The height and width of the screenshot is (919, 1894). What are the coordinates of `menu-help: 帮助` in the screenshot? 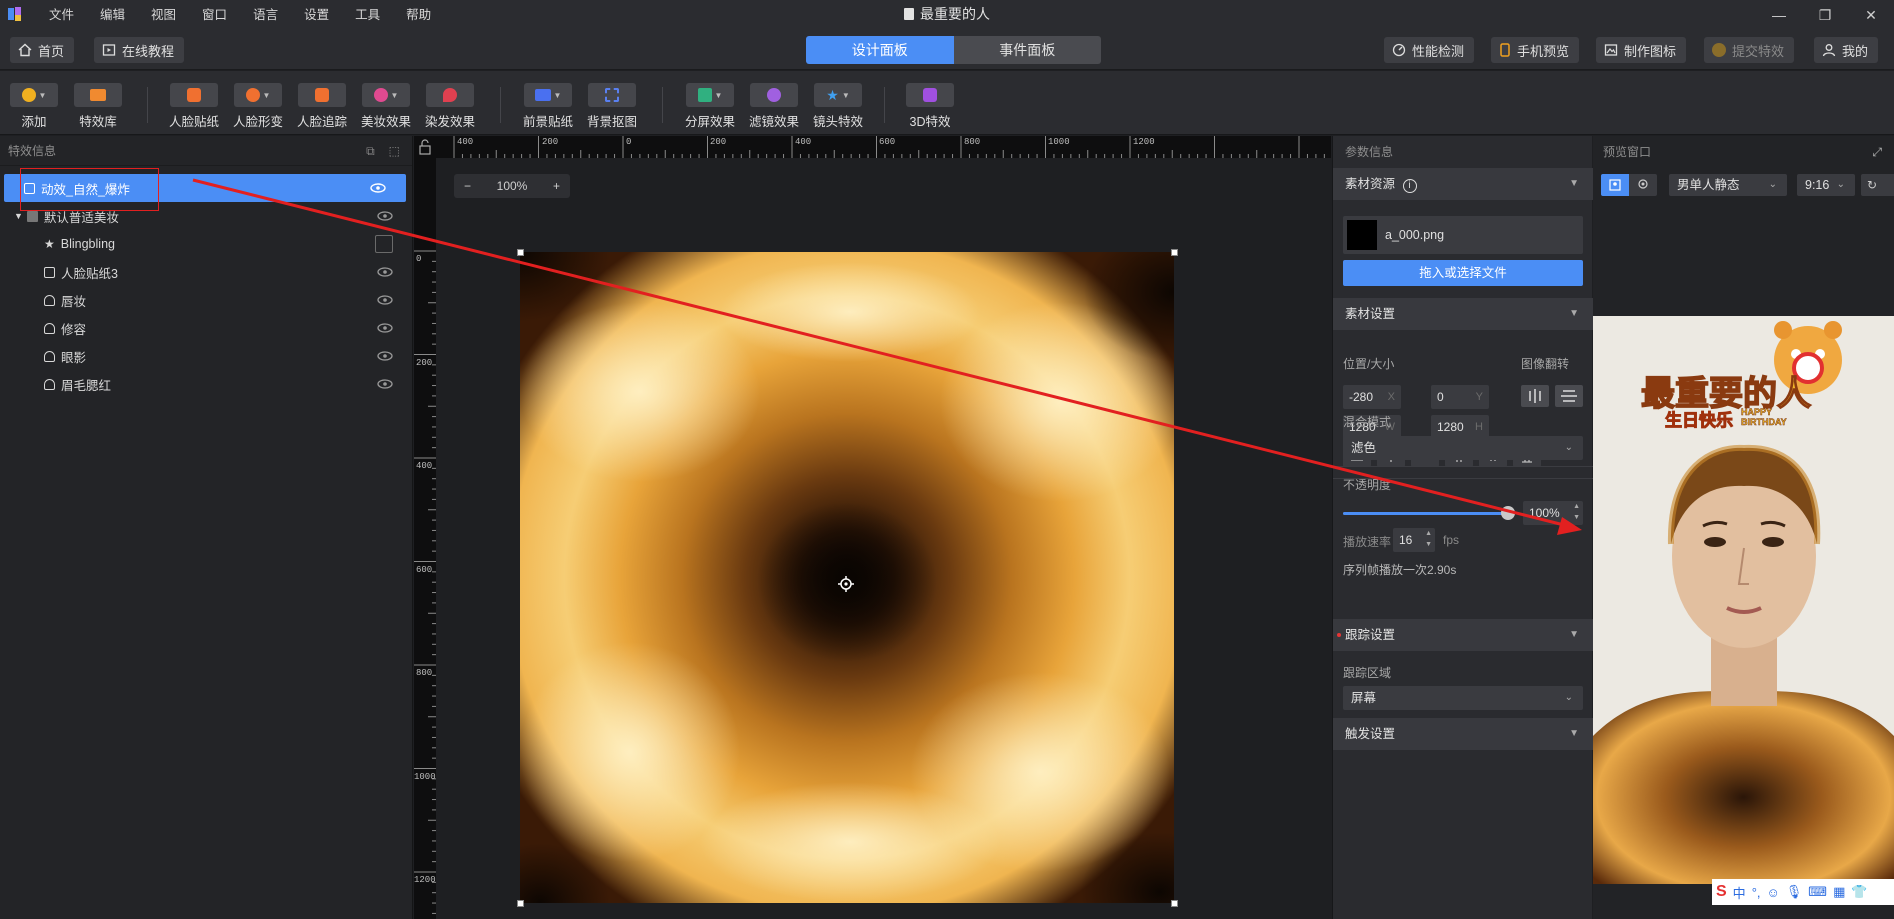 It's located at (418, 15).